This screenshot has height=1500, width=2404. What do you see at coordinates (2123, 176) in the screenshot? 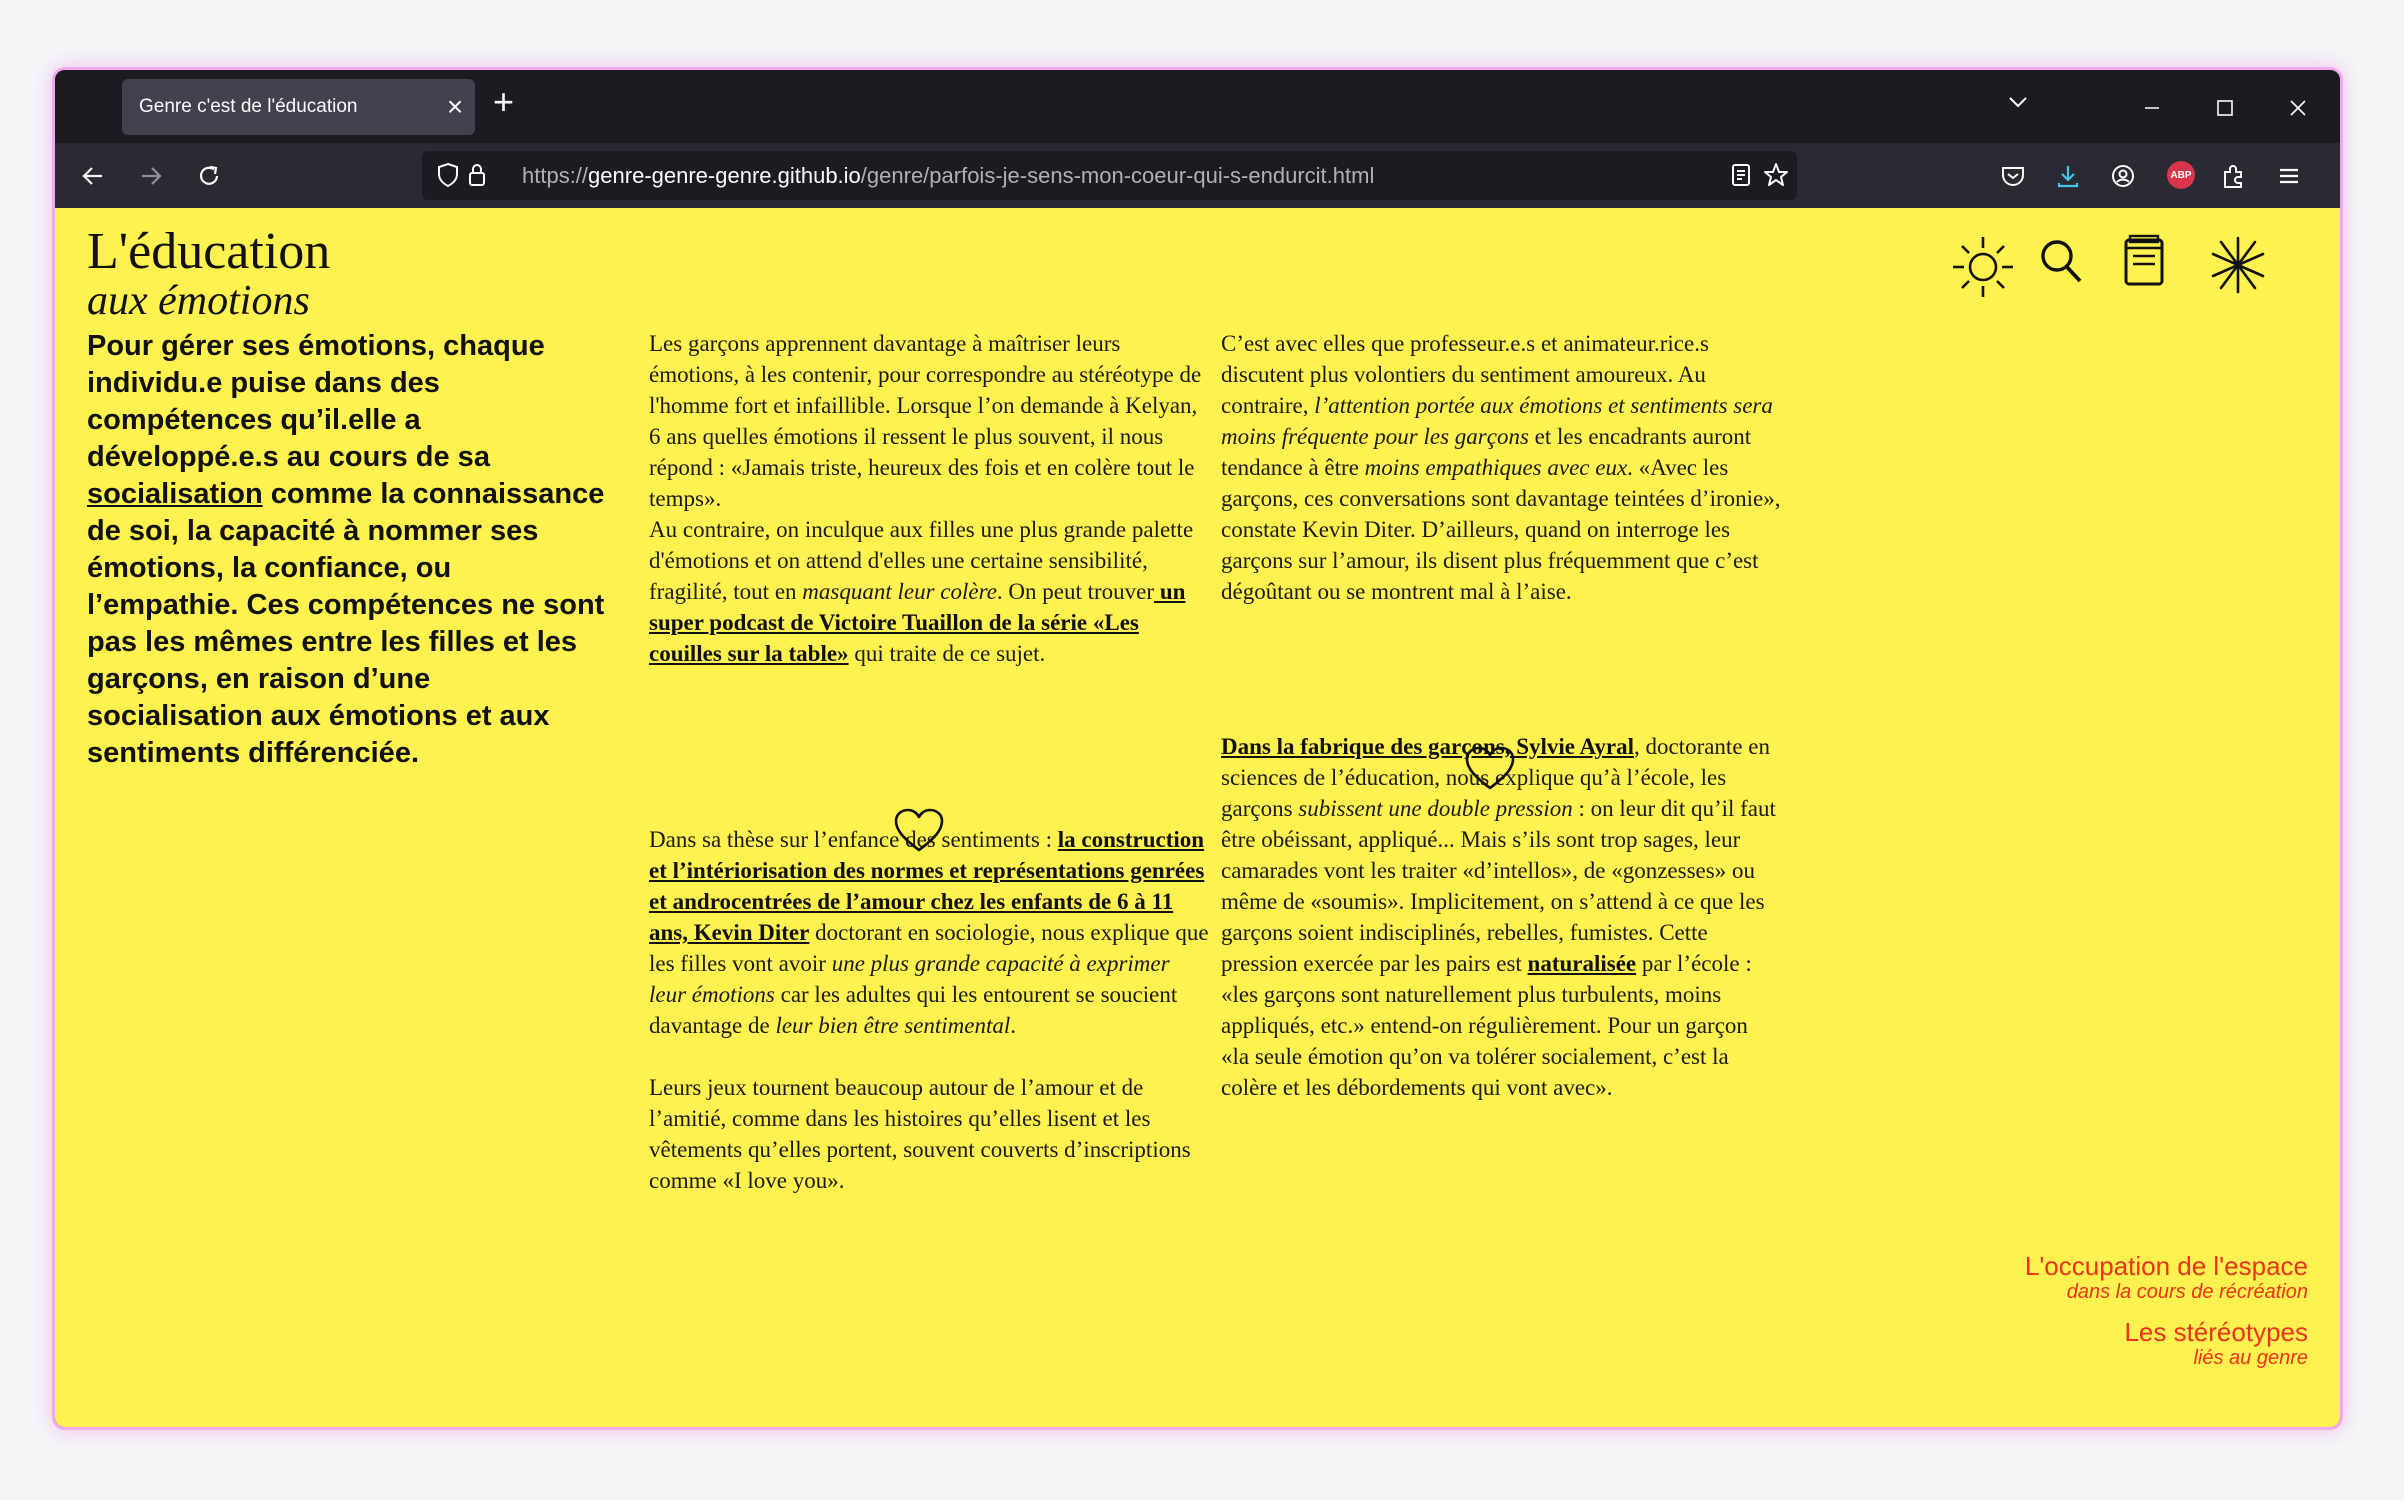
I see `account-icon` at bounding box center [2123, 176].